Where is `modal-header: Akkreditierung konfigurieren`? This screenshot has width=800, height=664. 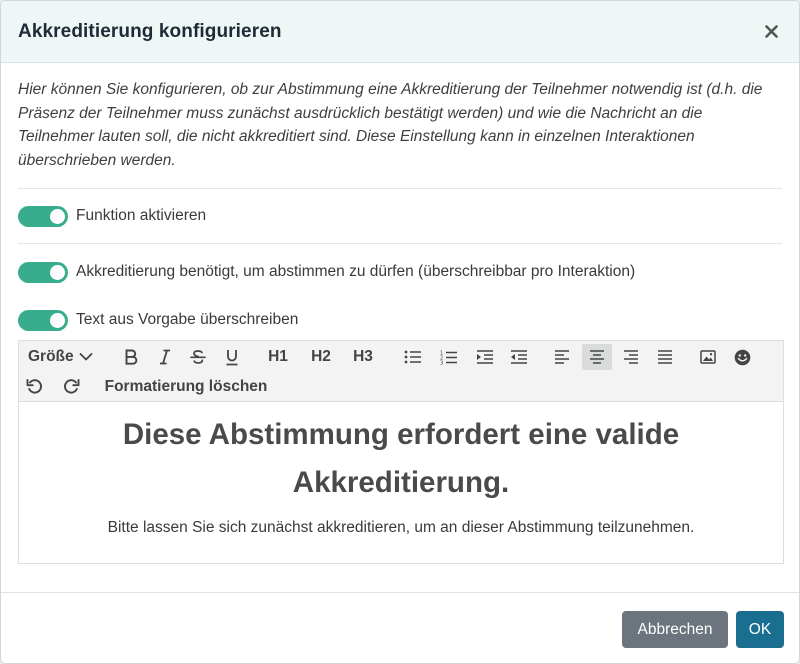 modal-header: Akkreditierung konfigurieren is located at coordinates (400, 32).